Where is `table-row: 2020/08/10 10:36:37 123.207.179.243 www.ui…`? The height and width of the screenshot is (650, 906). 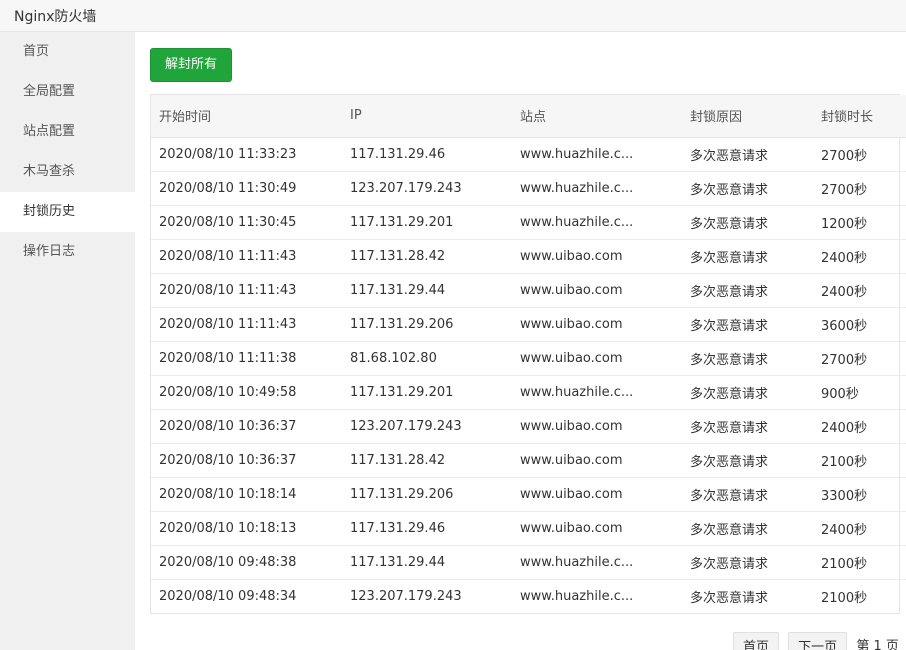
table-row: 2020/08/10 10:36:37 123.207.179.243 www.ui… is located at coordinates (528, 426).